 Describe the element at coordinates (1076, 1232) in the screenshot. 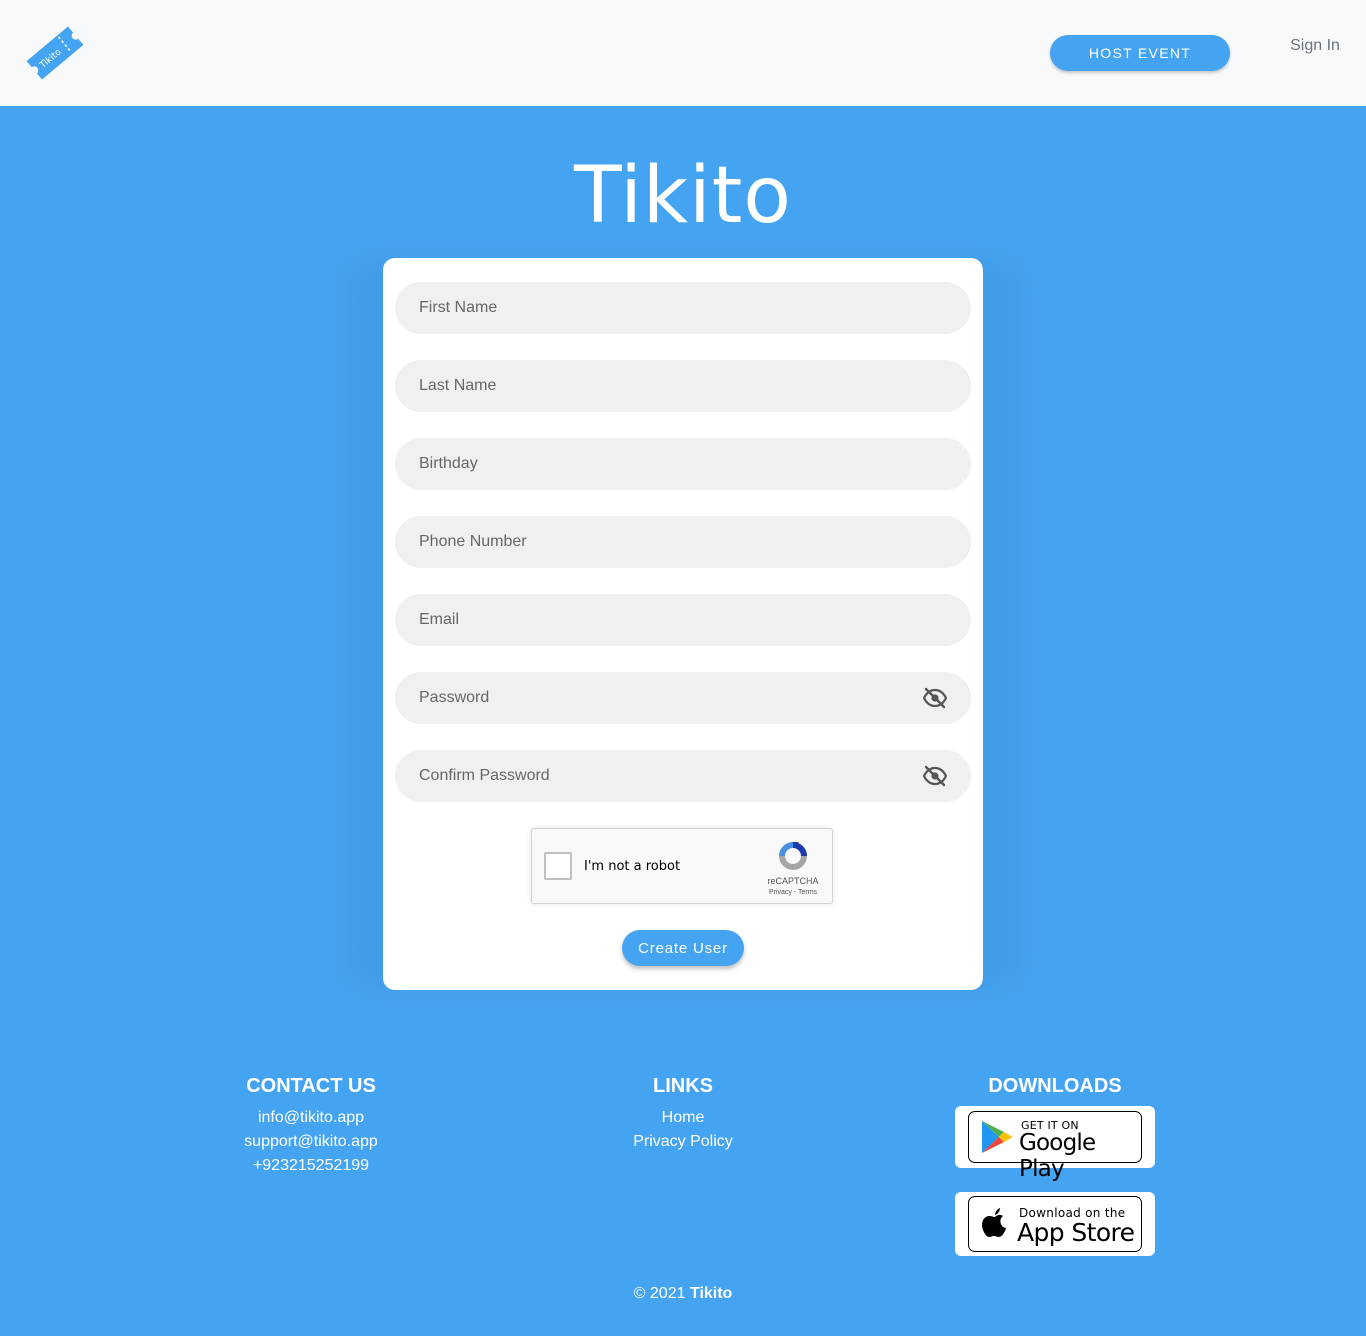

I see `app-store-big-text: App Store` at that location.